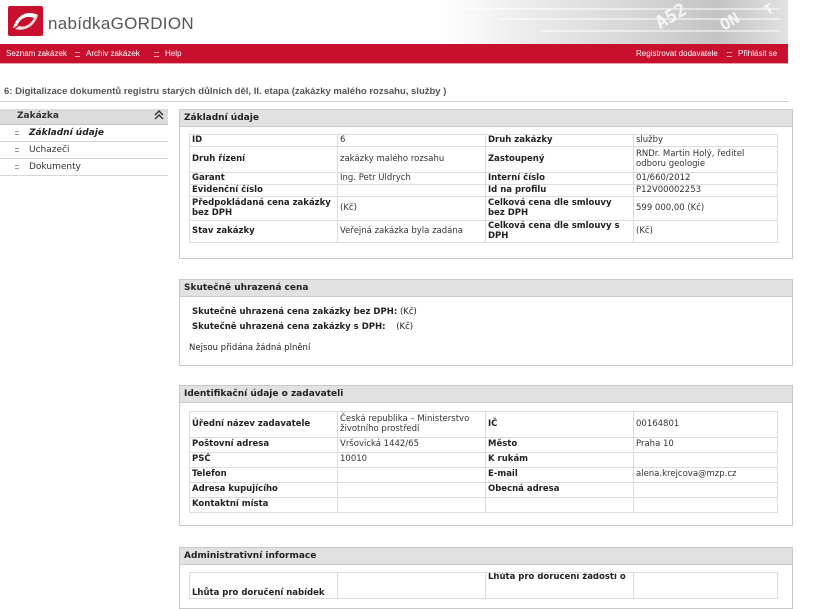  What do you see at coordinates (295, 312) in the screenshot?
I see `paid-without-vat-label: Skutečně uhrazená cena zakázky bez DPH:` at bounding box center [295, 312].